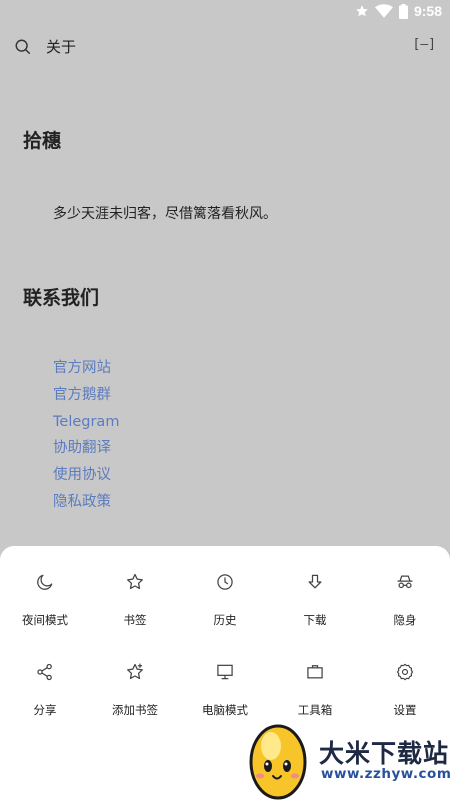 The height and width of the screenshot is (800, 450). What do you see at coordinates (86, 448) in the screenshot?
I see `link-help-translate: 协助翻译` at bounding box center [86, 448].